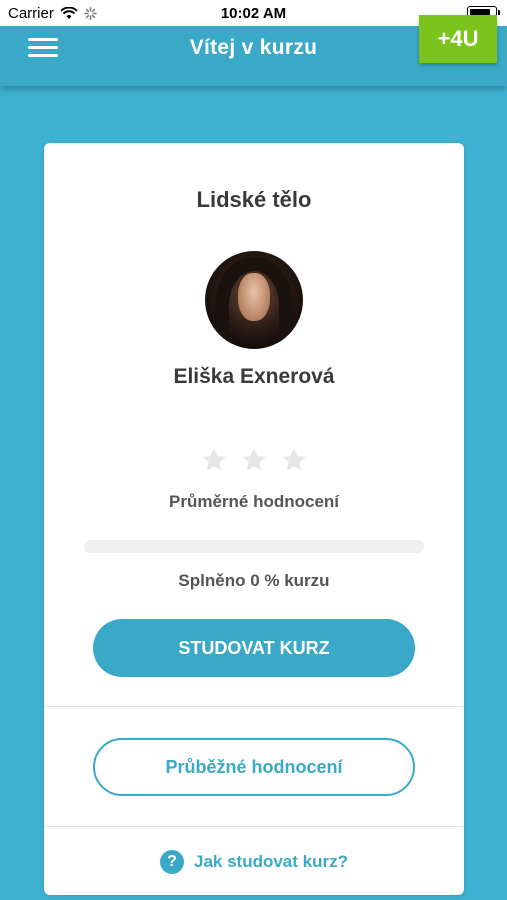 The image size is (507, 900). What do you see at coordinates (254, 648) in the screenshot?
I see `study-course-button: STUDOVAT KURZ` at bounding box center [254, 648].